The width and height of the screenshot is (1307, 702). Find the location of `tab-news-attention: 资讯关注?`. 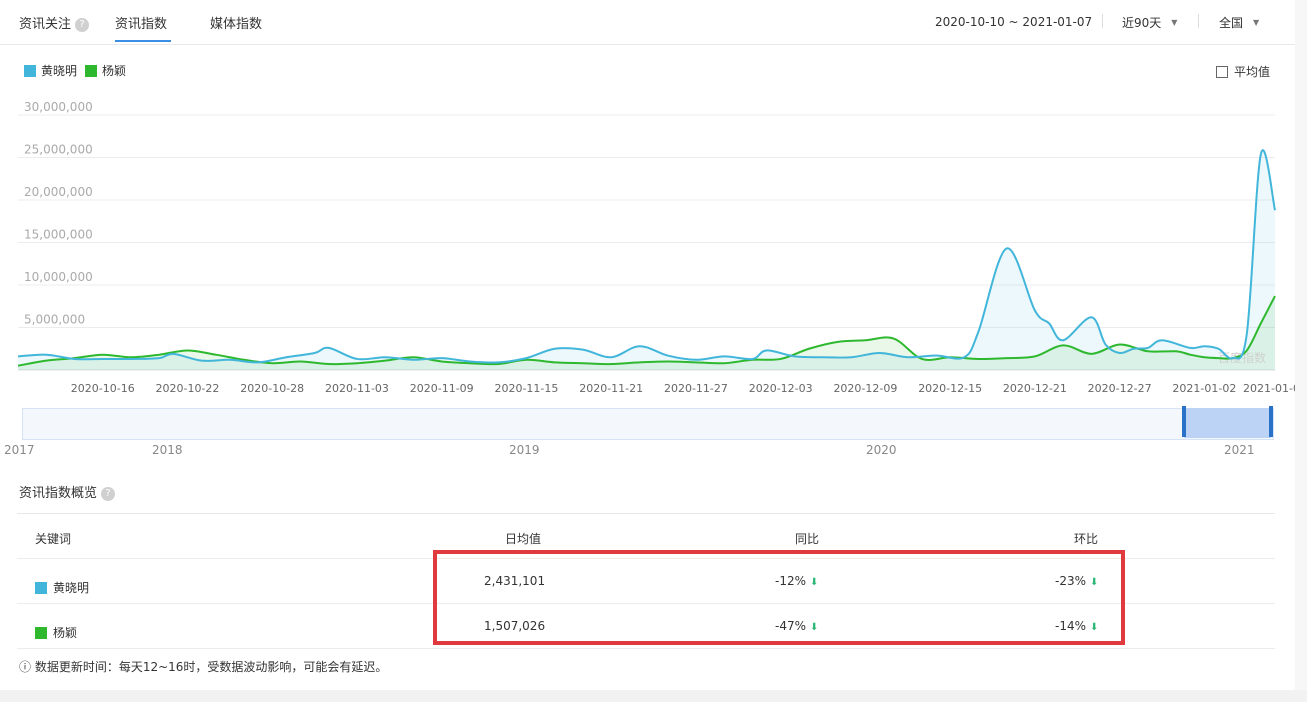

tab-news-attention: 资讯关注? is located at coordinates (54, 22).